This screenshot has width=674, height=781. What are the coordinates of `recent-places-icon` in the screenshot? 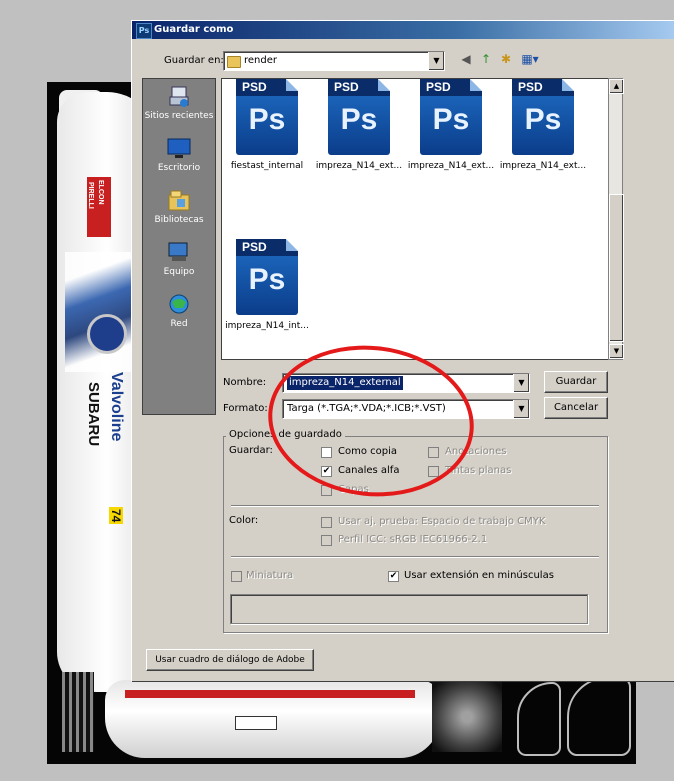 It's located at (179, 96).